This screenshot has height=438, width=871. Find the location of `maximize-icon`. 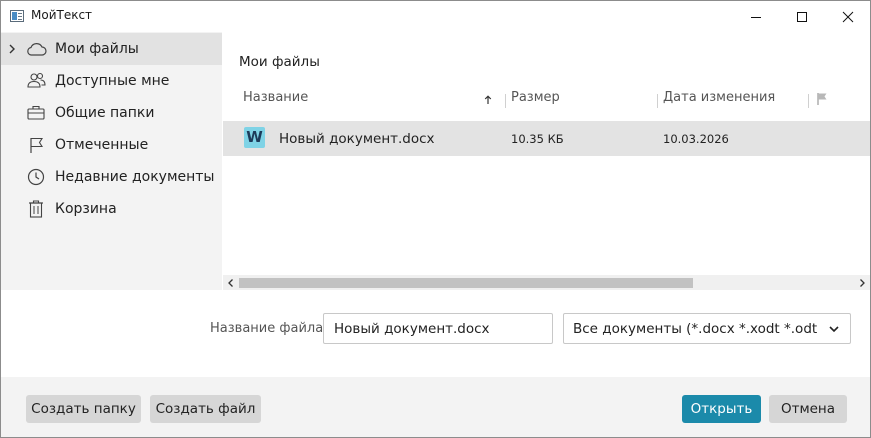

maximize-icon is located at coordinates (802, 16).